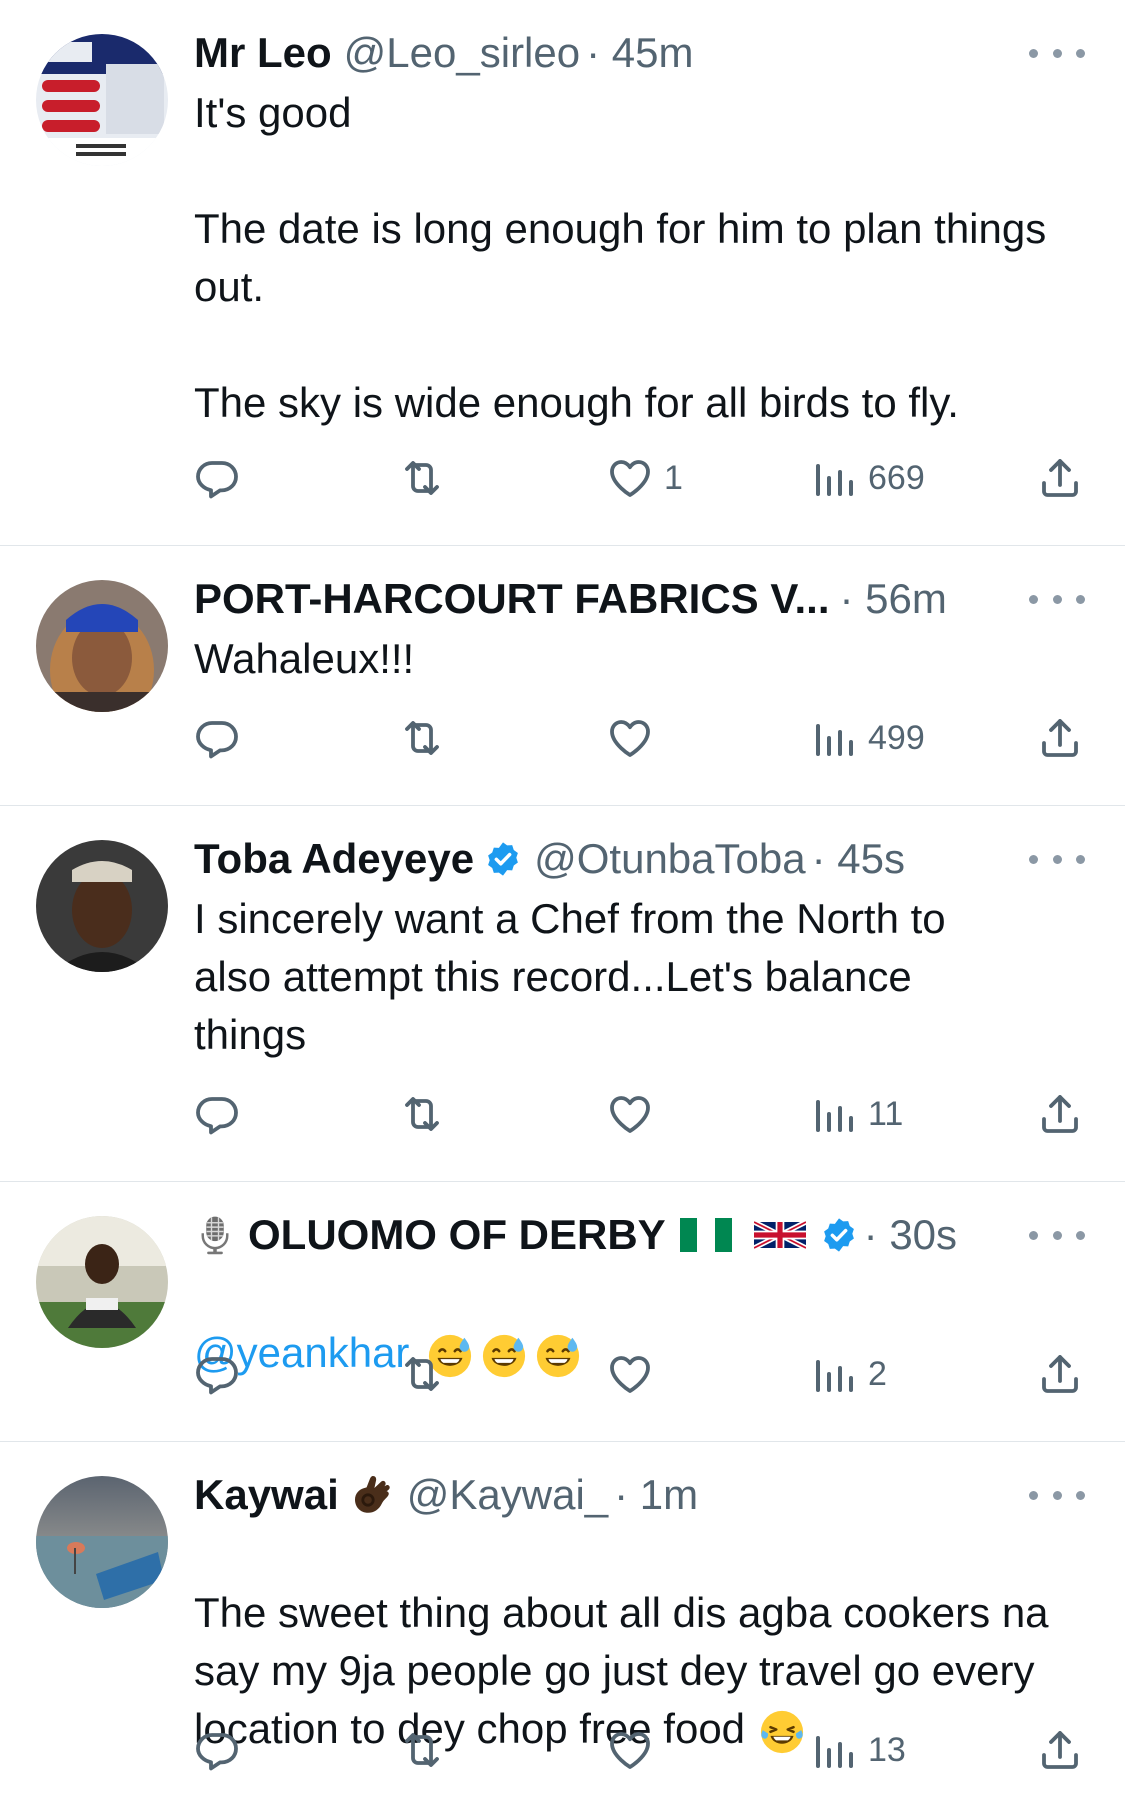  What do you see at coordinates (705, 1235) in the screenshot?
I see `nigeria-flag-icon` at bounding box center [705, 1235].